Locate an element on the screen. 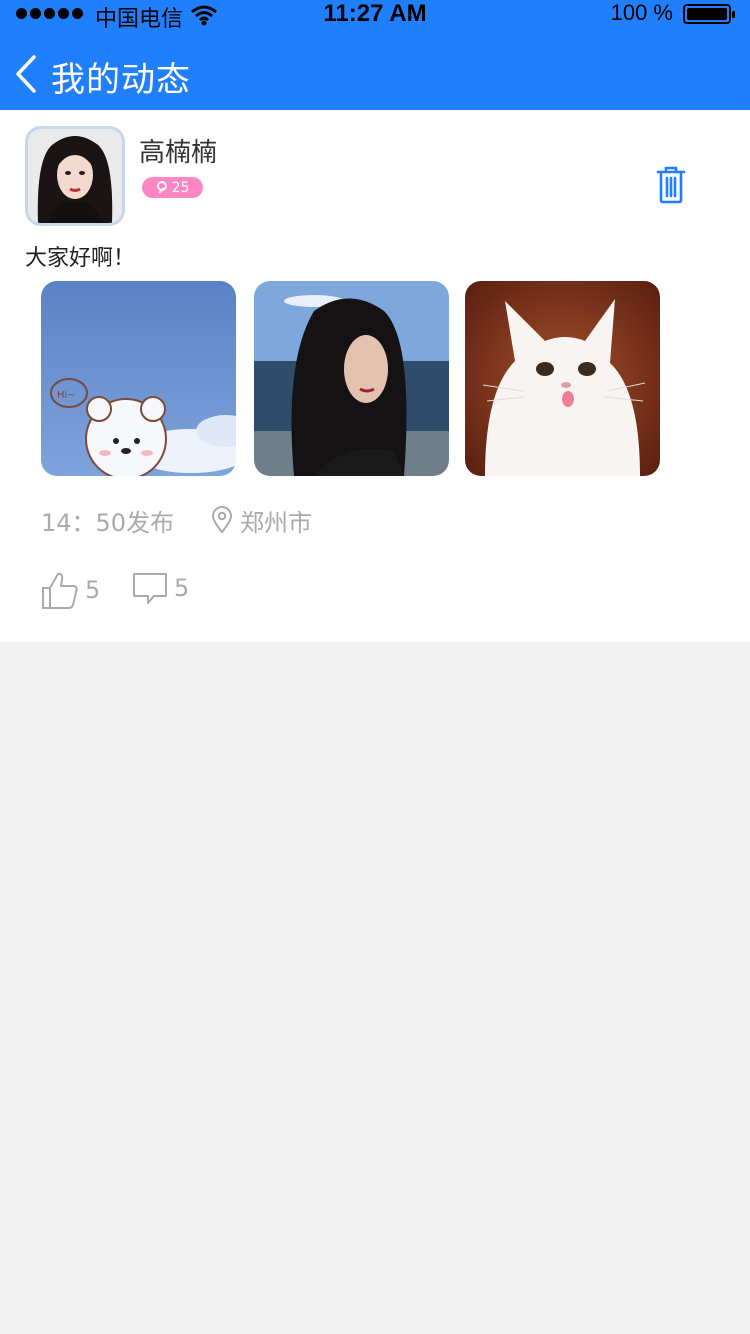  like-count: 5 is located at coordinates (93, 590).